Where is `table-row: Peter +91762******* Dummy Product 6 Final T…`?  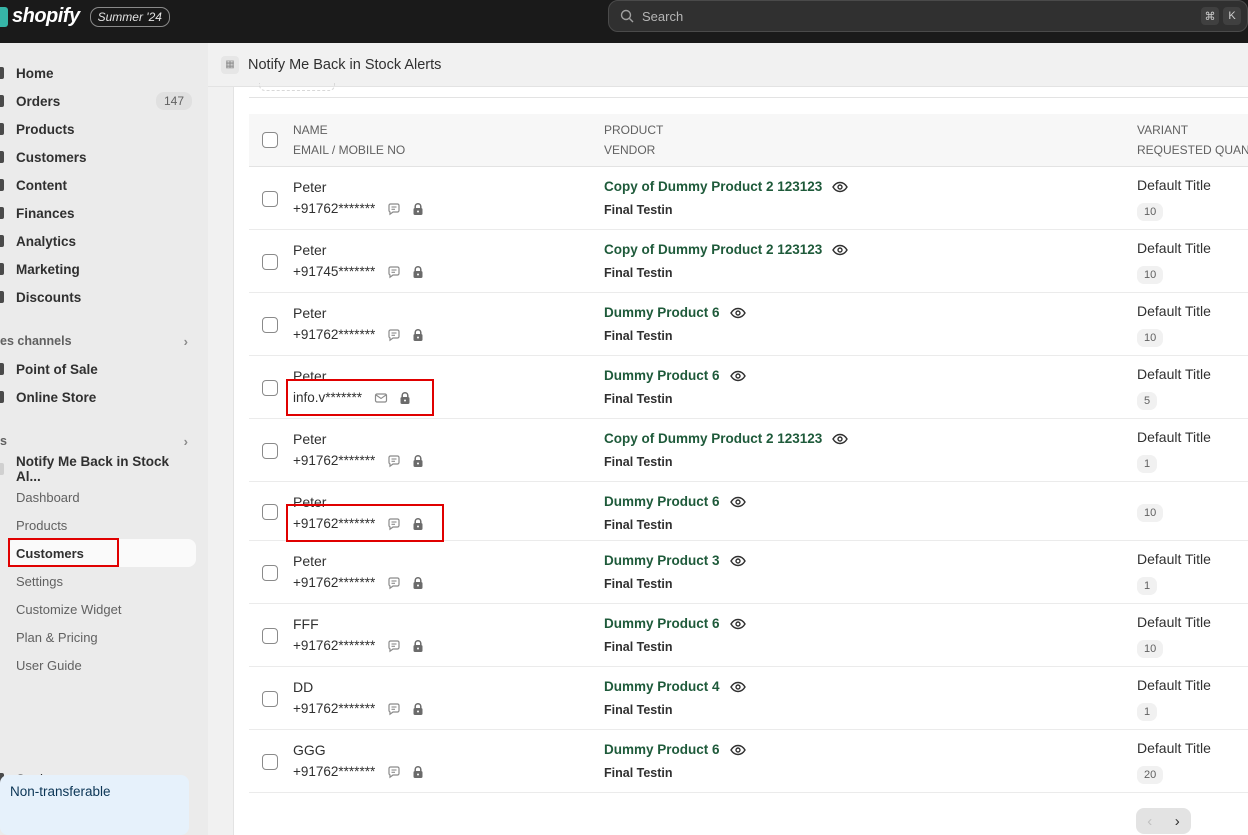
table-row: Peter +91762******* Dummy Product 6 Final T… is located at coordinates (748, 324).